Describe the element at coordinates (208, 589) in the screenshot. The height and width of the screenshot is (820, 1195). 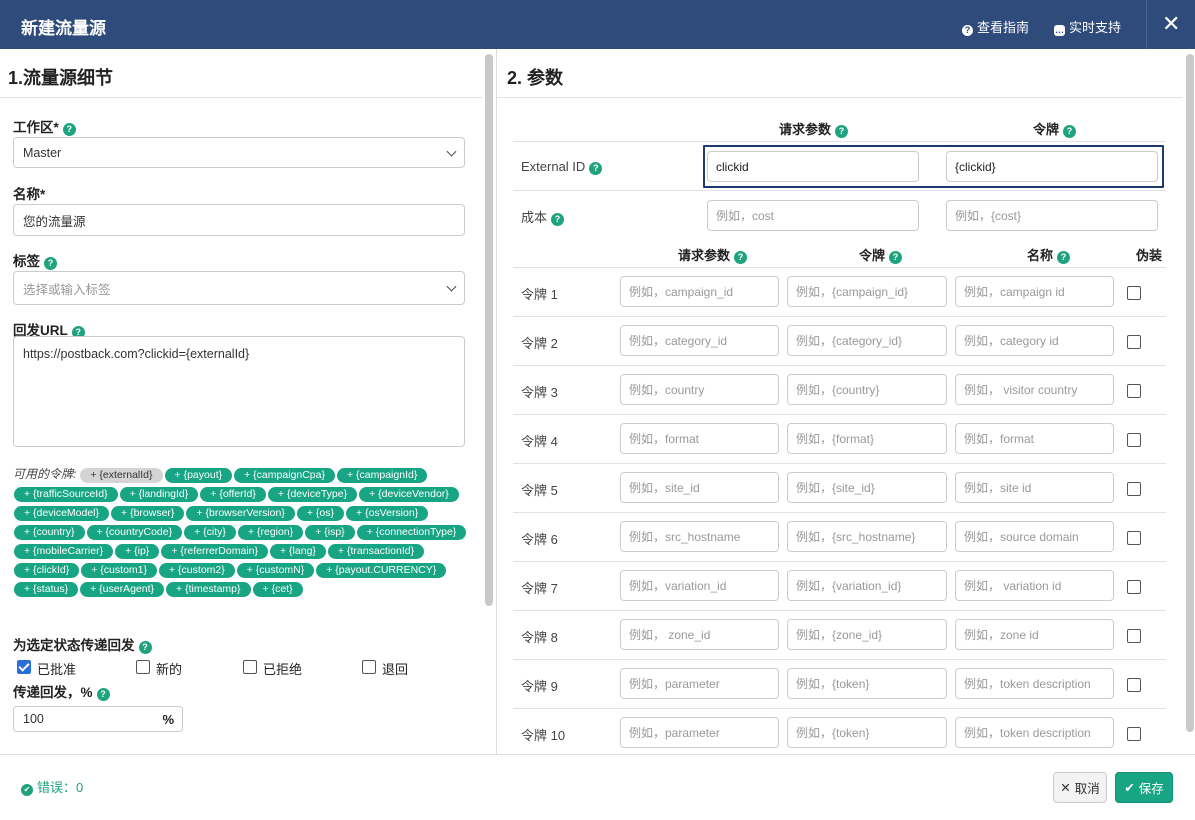
I see `token-chip: + {timestamp}` at that location.